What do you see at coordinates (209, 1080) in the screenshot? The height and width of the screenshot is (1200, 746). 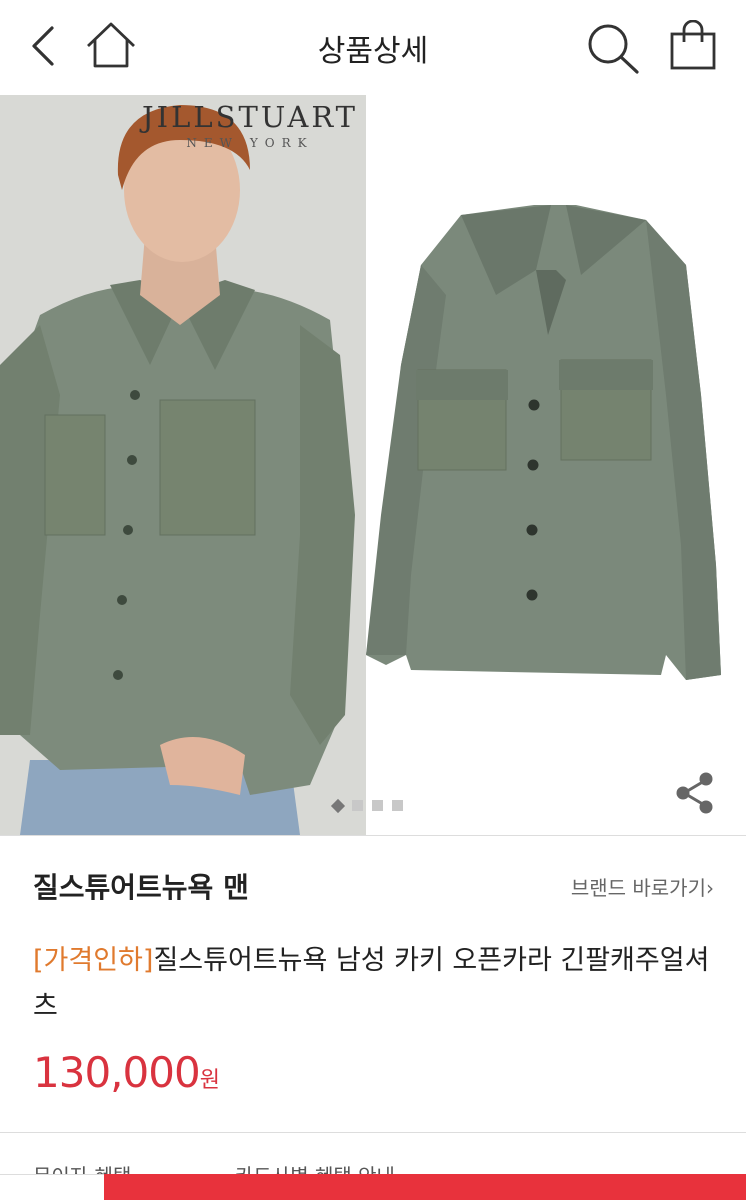 I see `price-currency: 원` at bounding box center [209, 1080].